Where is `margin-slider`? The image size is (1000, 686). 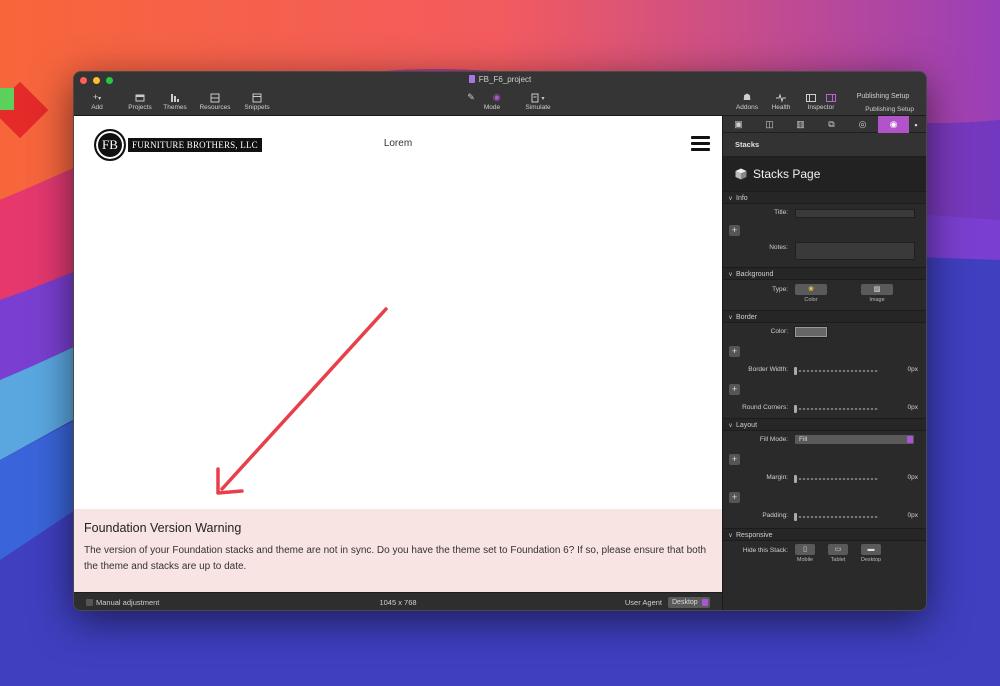
margin-slider is located at coordinates (836, 479).